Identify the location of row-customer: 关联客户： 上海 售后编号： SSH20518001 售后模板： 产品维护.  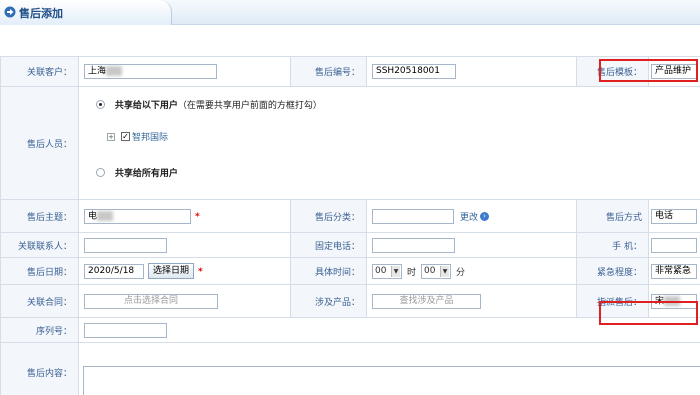
(350, 71).